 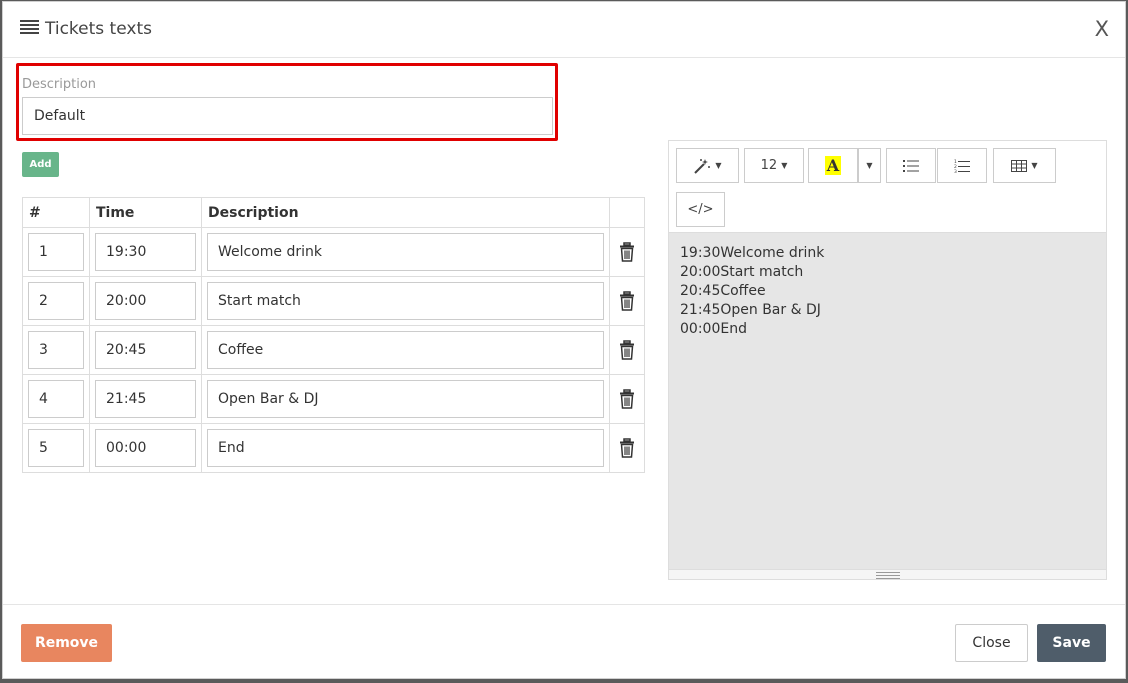 What do you see at coordinates (145, 212) in the screenshot?
I see `column-header-time: Time` at bounding box center [145, 212].